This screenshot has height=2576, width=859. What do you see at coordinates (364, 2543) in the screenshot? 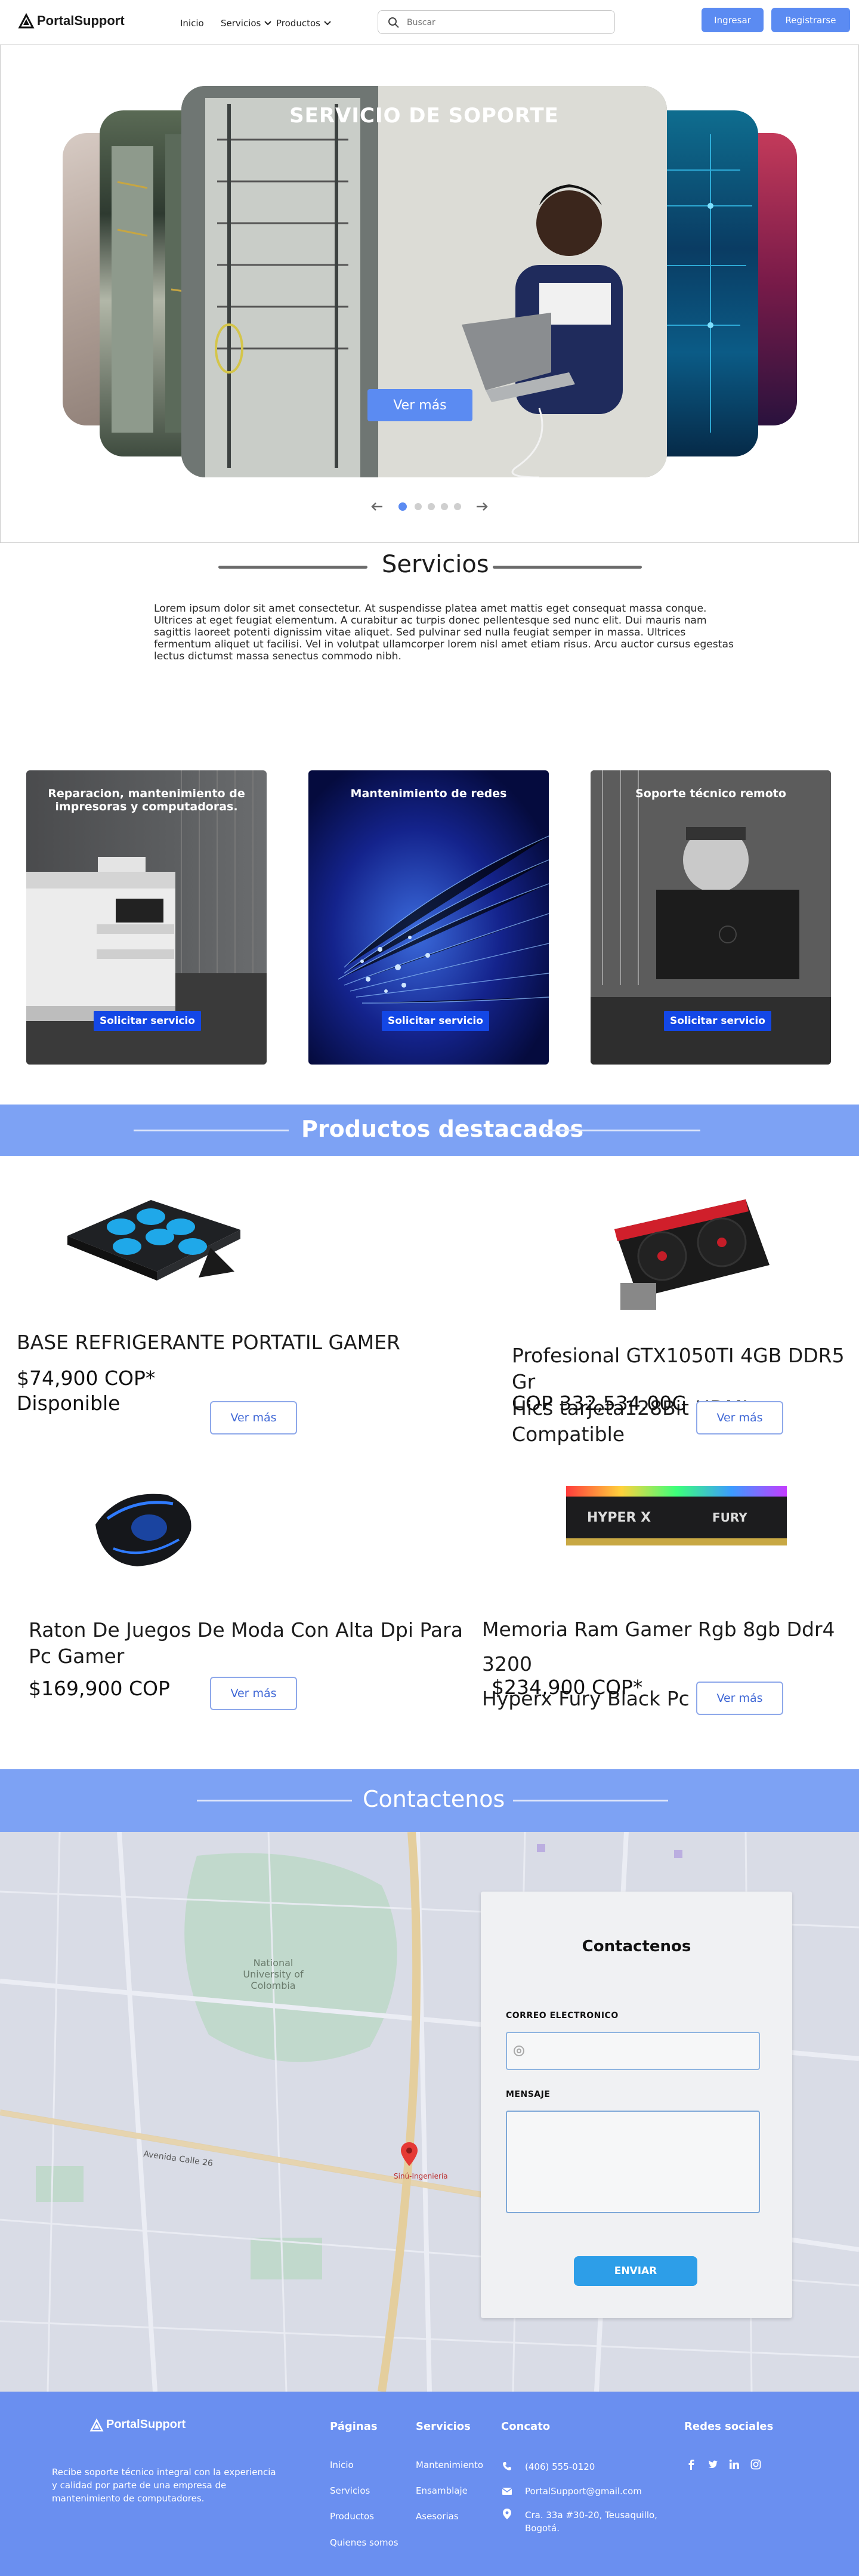
I see `footer-link: Quienes somos` at bounding box center [364, 2543].